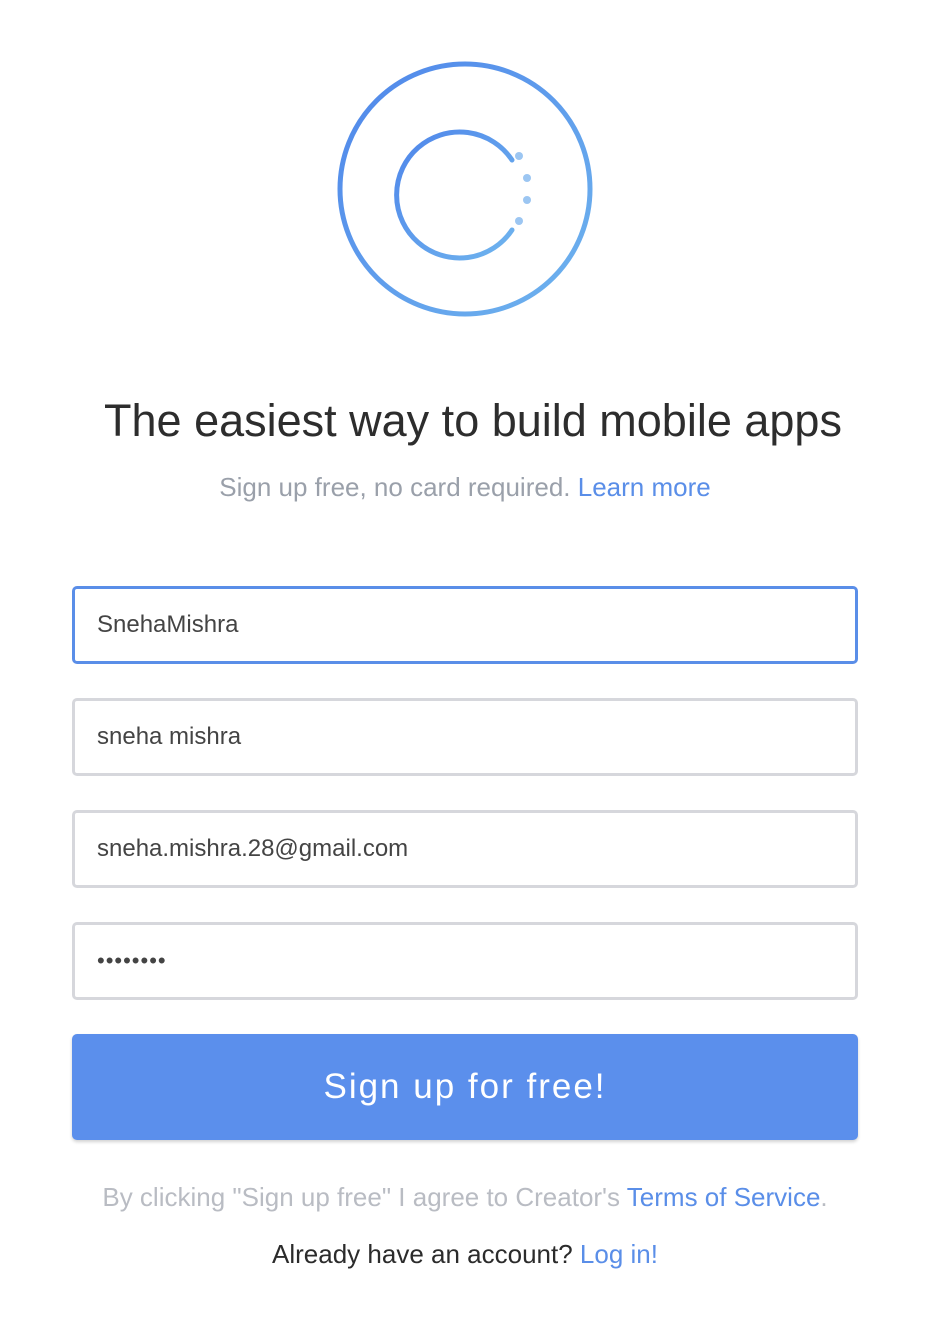  Describe the element at coordinates (465, 625) in the screenshot. I see `username-input` at that location.